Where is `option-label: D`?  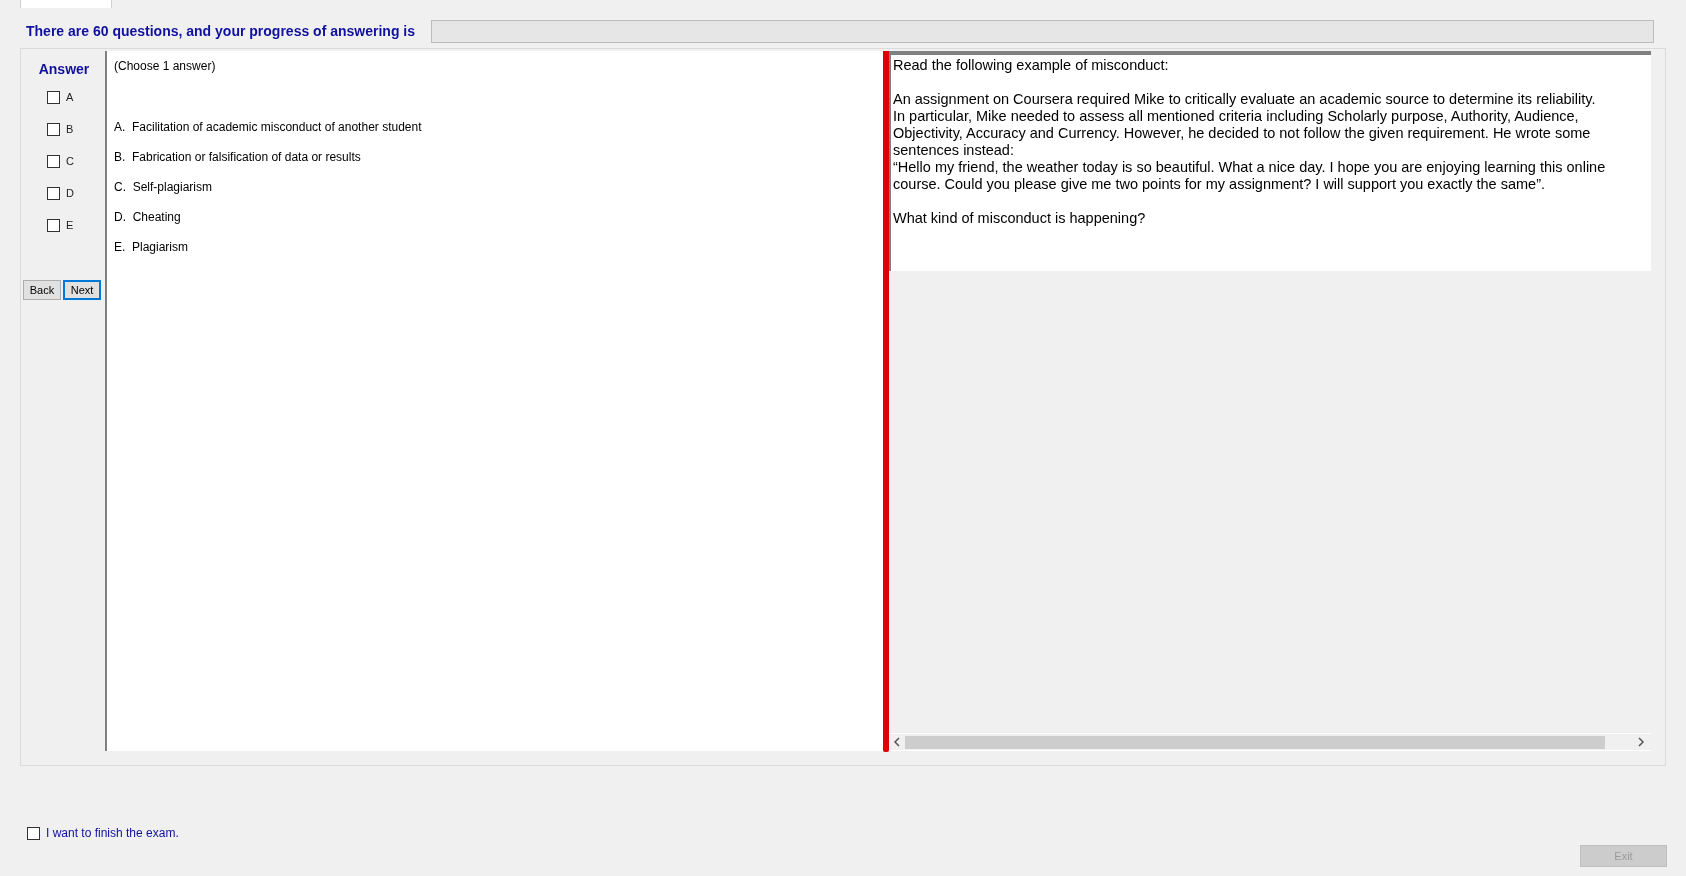
option-label: D is located at coordinates (70, 193).